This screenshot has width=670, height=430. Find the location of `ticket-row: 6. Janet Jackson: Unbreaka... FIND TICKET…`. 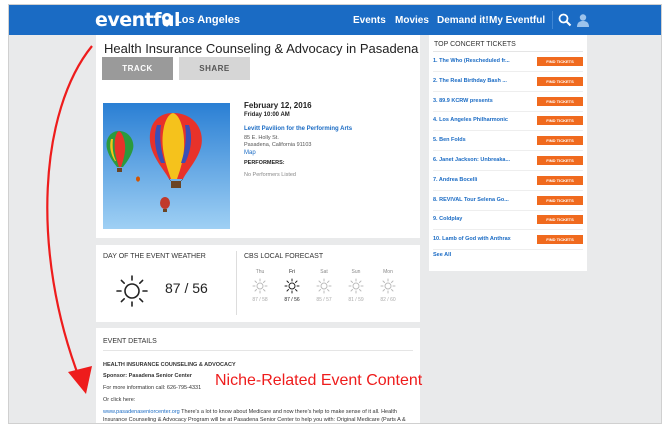

ticket-row: 6. Janet Jackson: Unbreaka... FIND TICKET… is located at coordinates (508, 162).